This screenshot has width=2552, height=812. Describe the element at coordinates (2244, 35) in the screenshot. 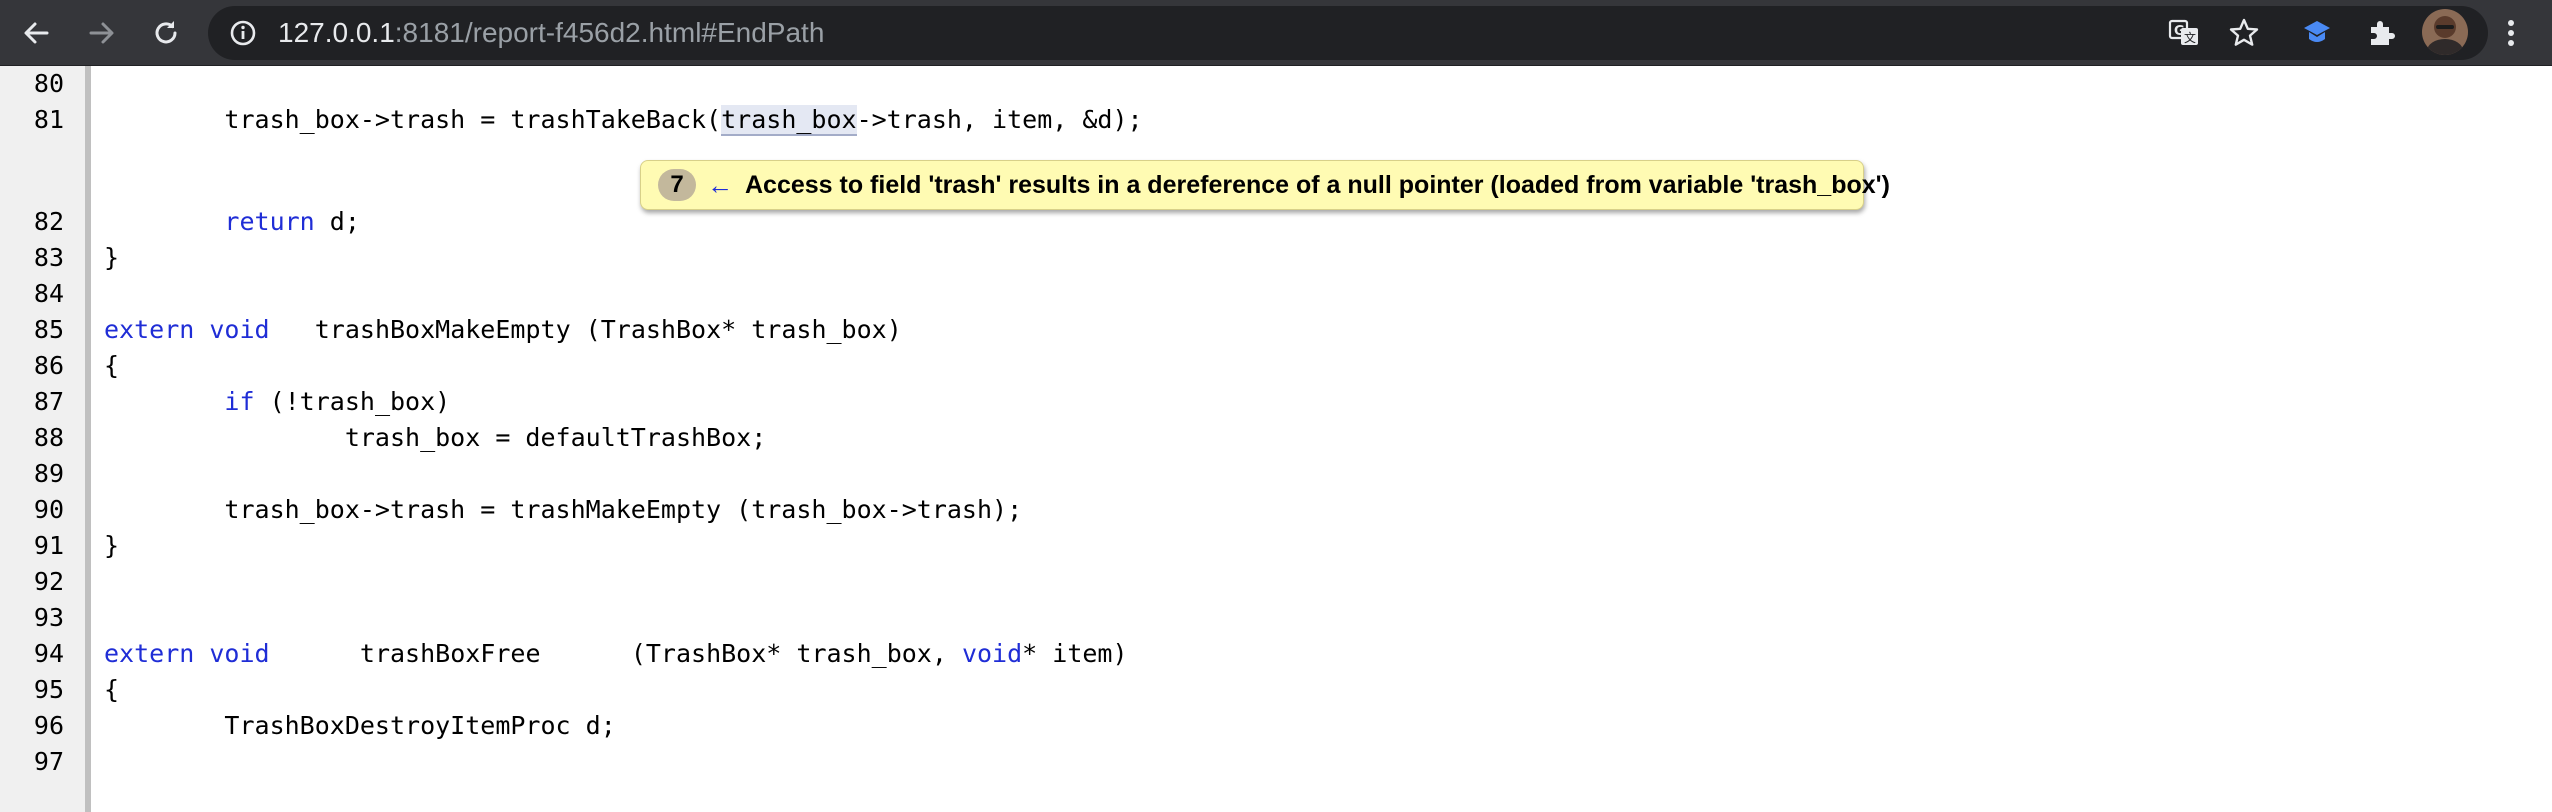

I see `star-icon` at that location.